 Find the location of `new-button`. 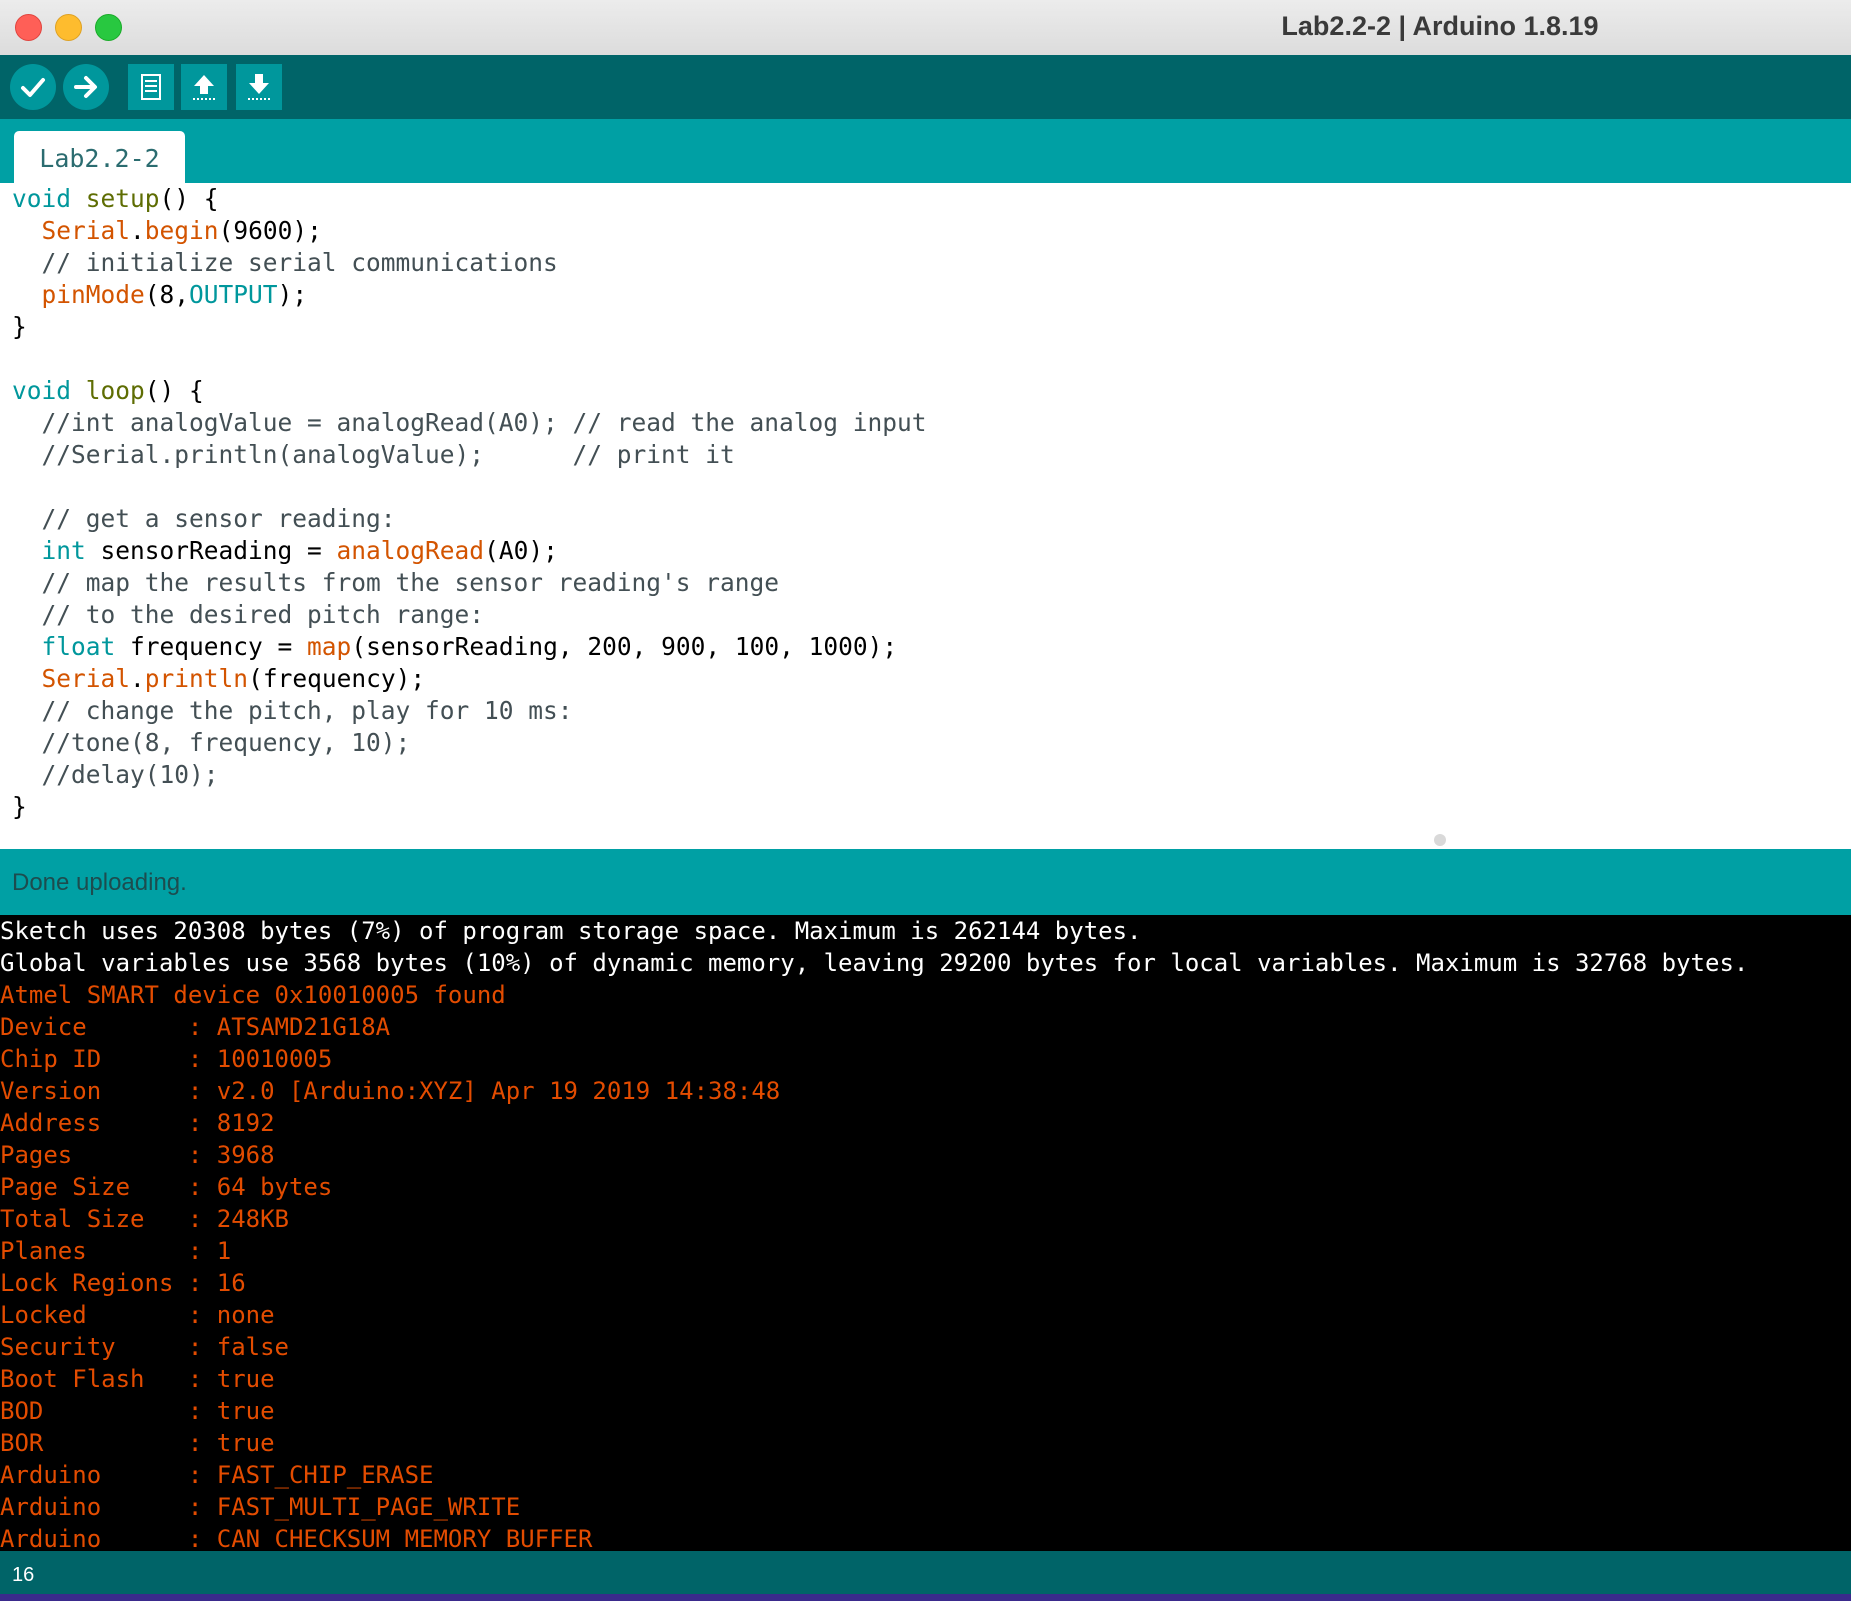

new-button is located at coordinates (151, 87).